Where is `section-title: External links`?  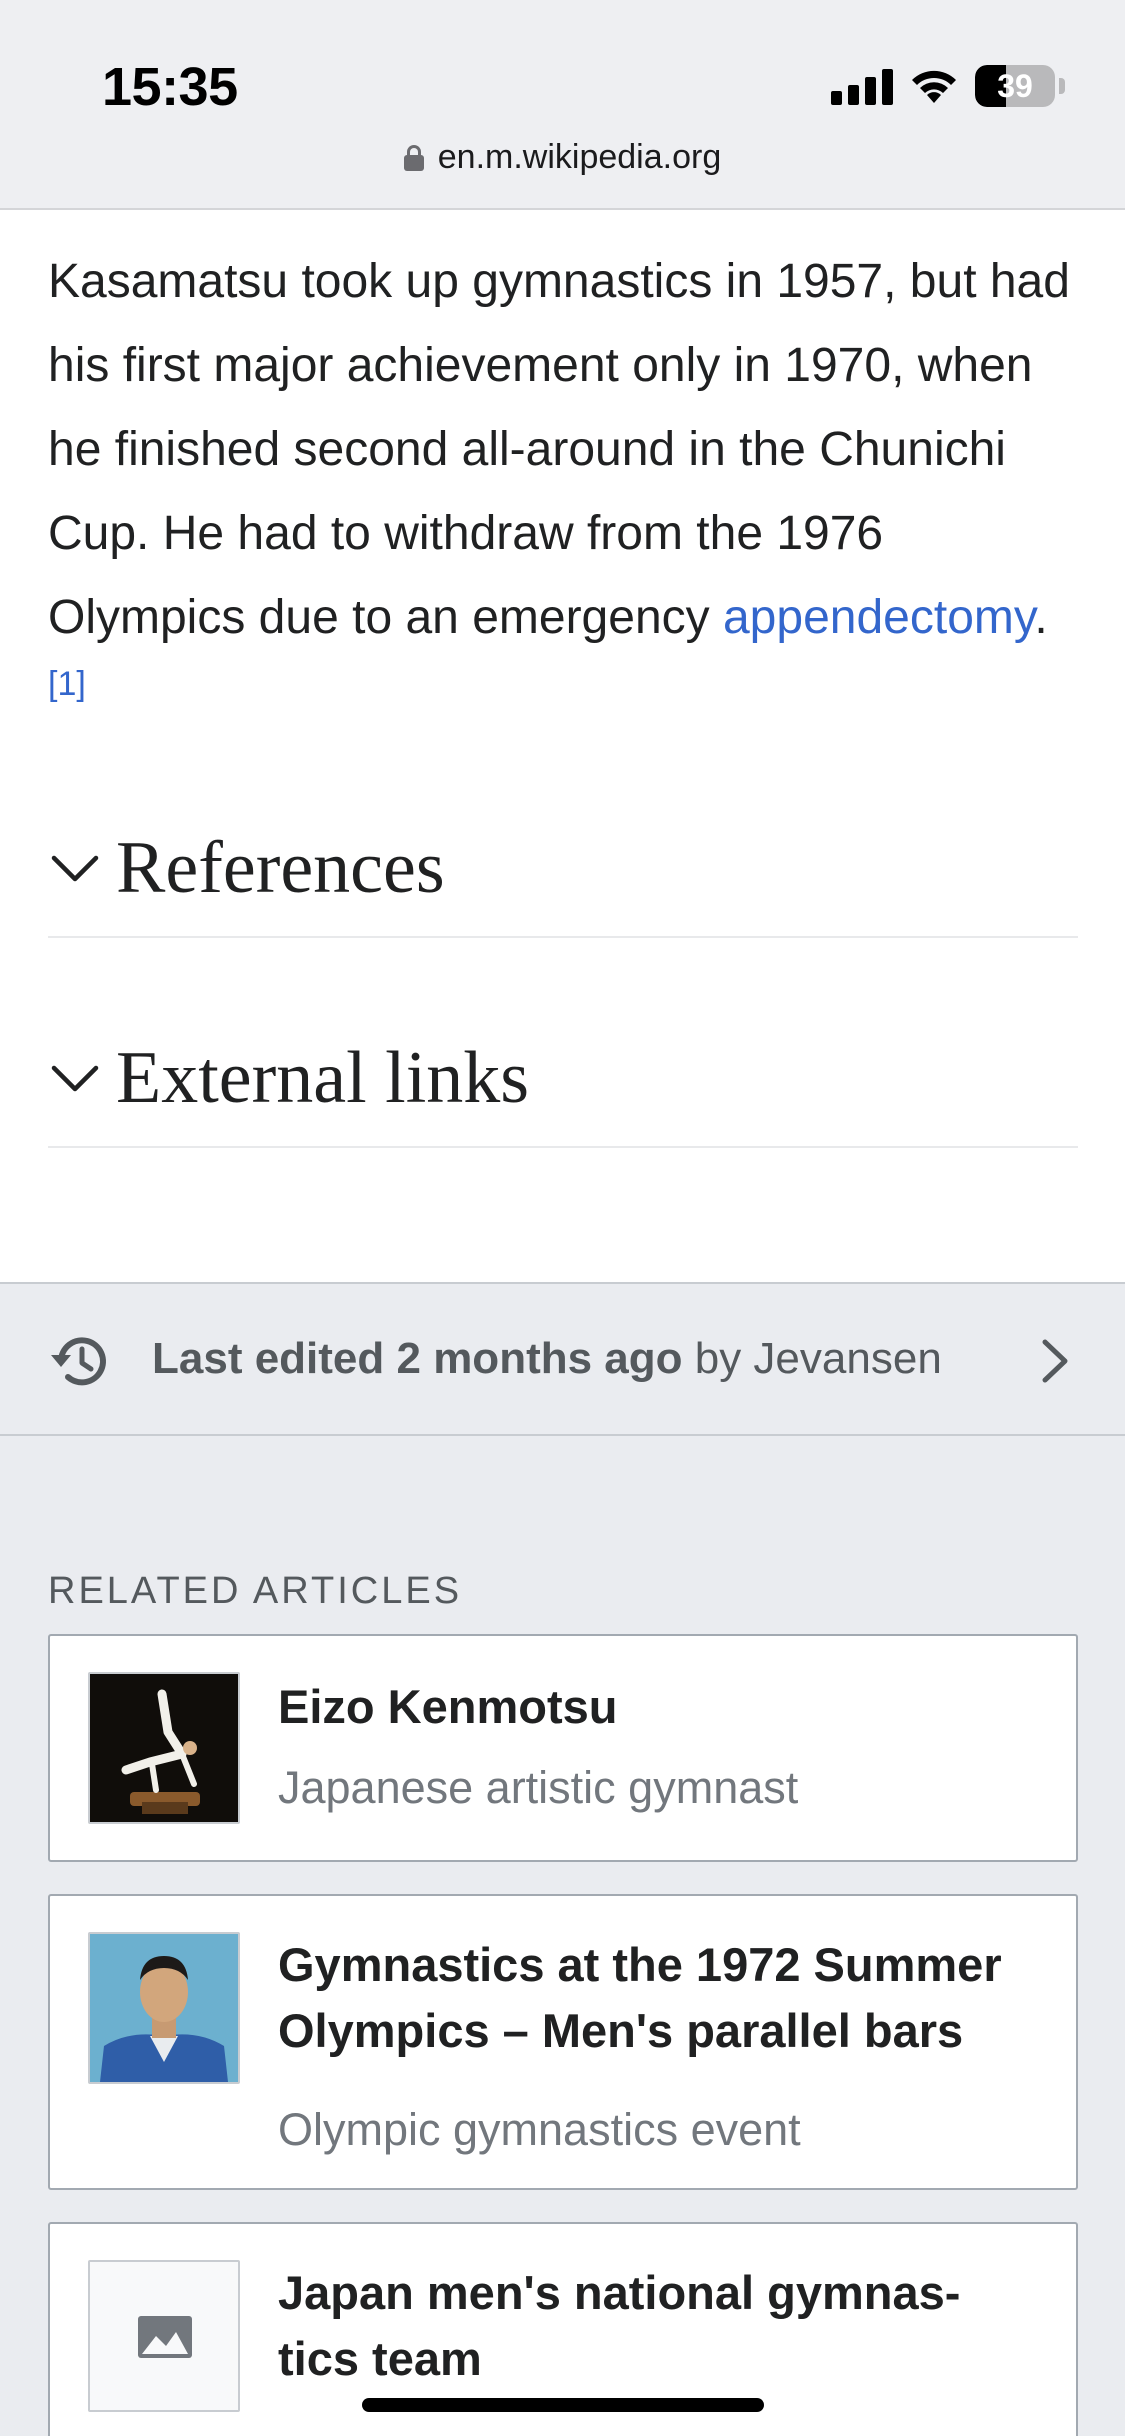 section-title: External links is located at coordinates (323, 1077).